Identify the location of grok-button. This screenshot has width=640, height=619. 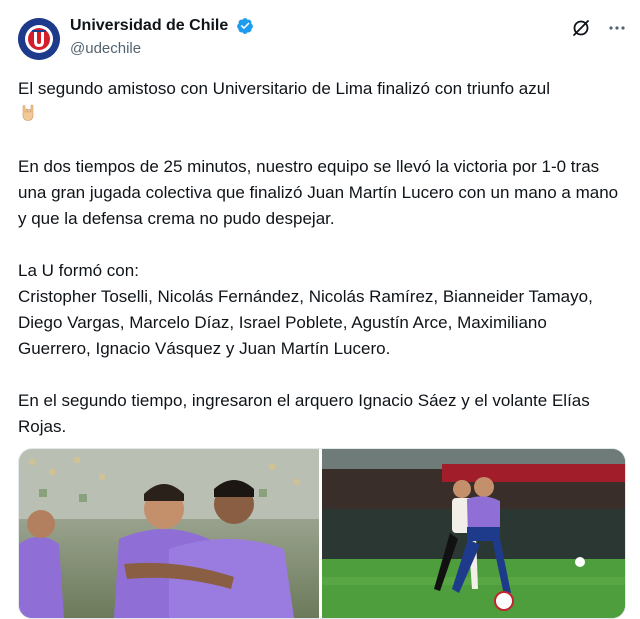
(581, 28).